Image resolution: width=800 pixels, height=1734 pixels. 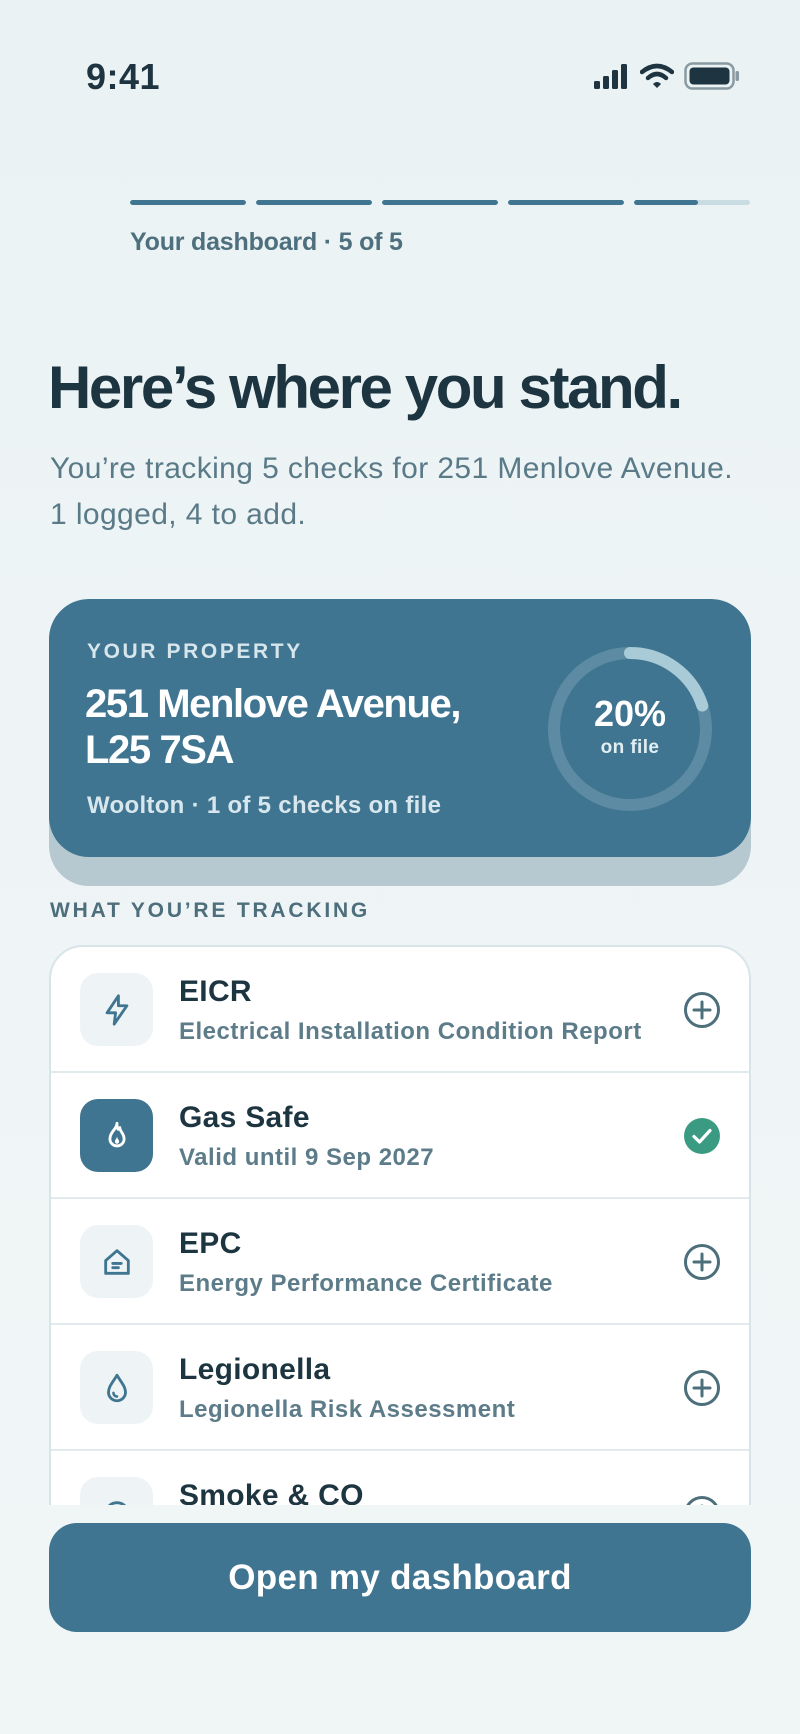 I want to click on water-drop-icon, so click(x=116, y=1387).